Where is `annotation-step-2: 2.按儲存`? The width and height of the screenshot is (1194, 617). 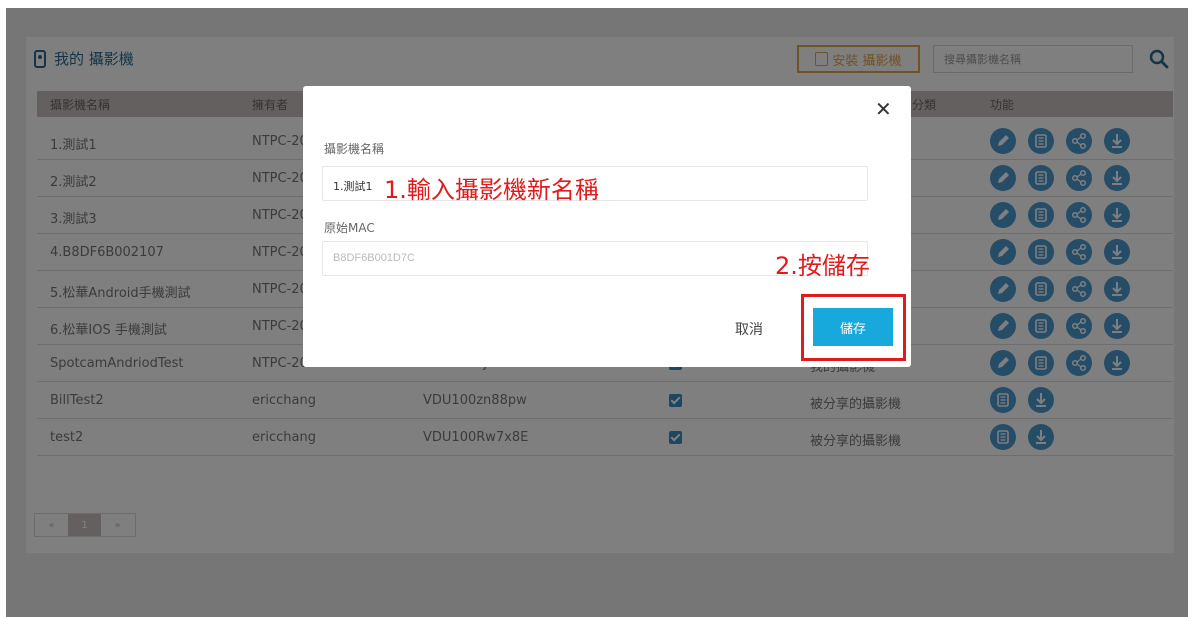
annotation-step-2: 2.按儲存 is located at coordinates (822, 266).